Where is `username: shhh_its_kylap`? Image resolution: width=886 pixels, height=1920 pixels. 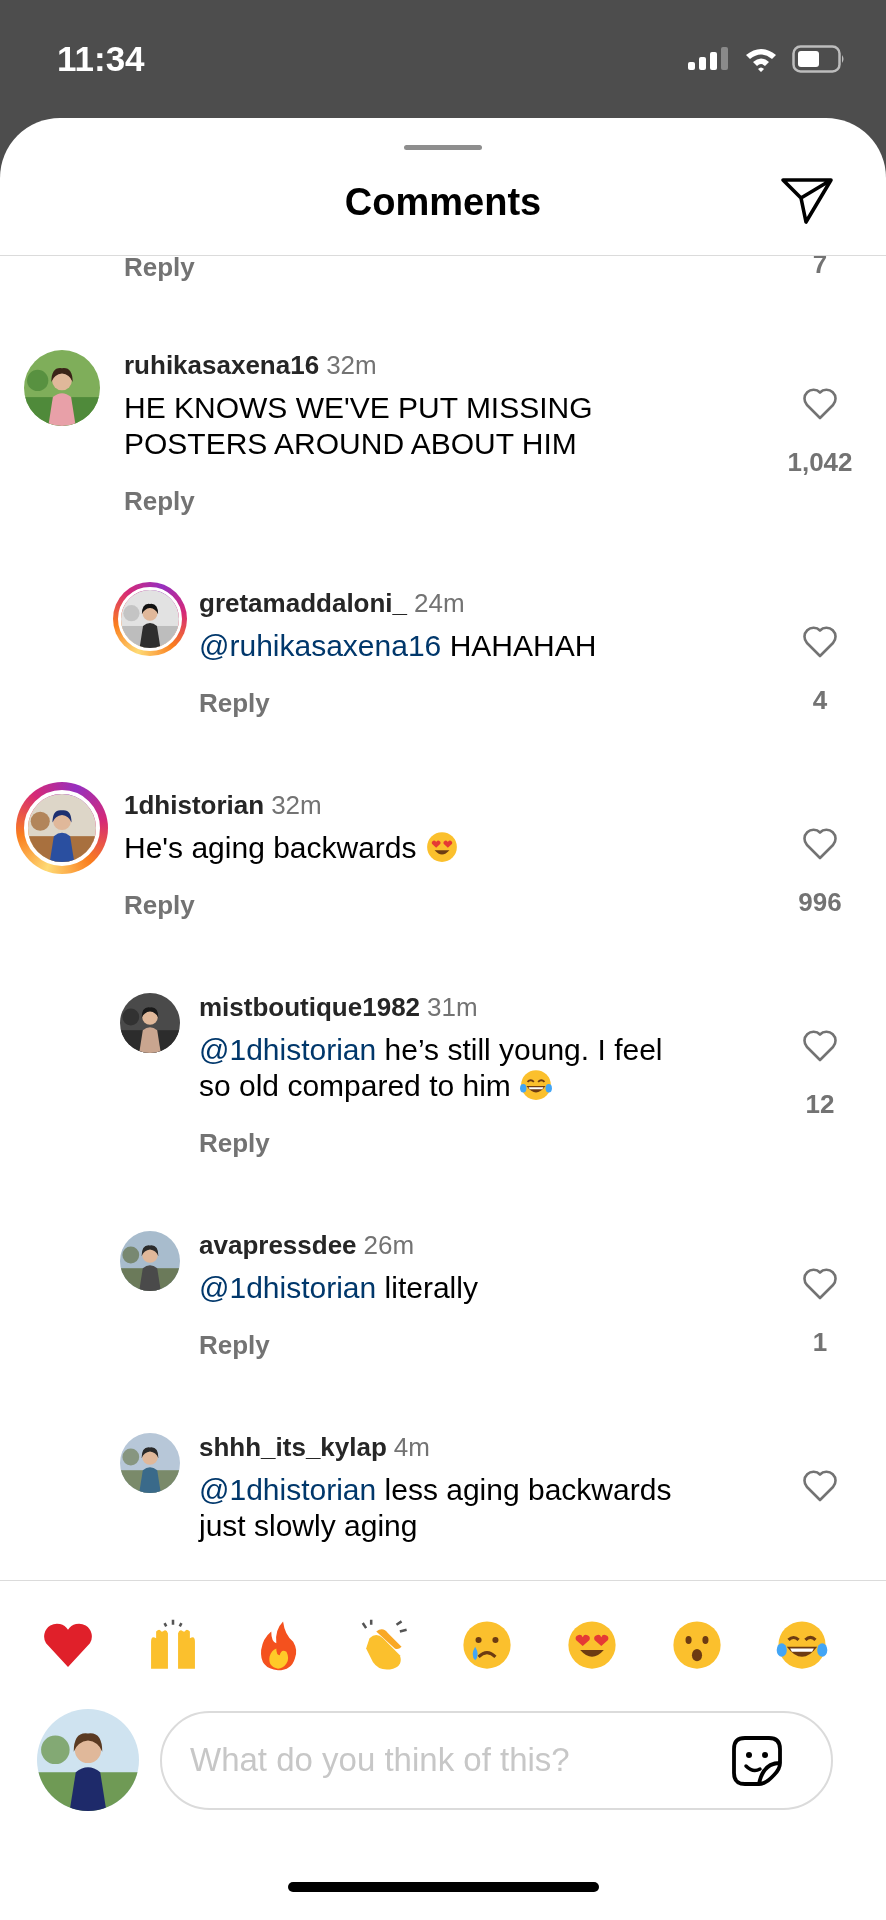 username: shhh_its_kylap is located at coordinates (293, 1447).